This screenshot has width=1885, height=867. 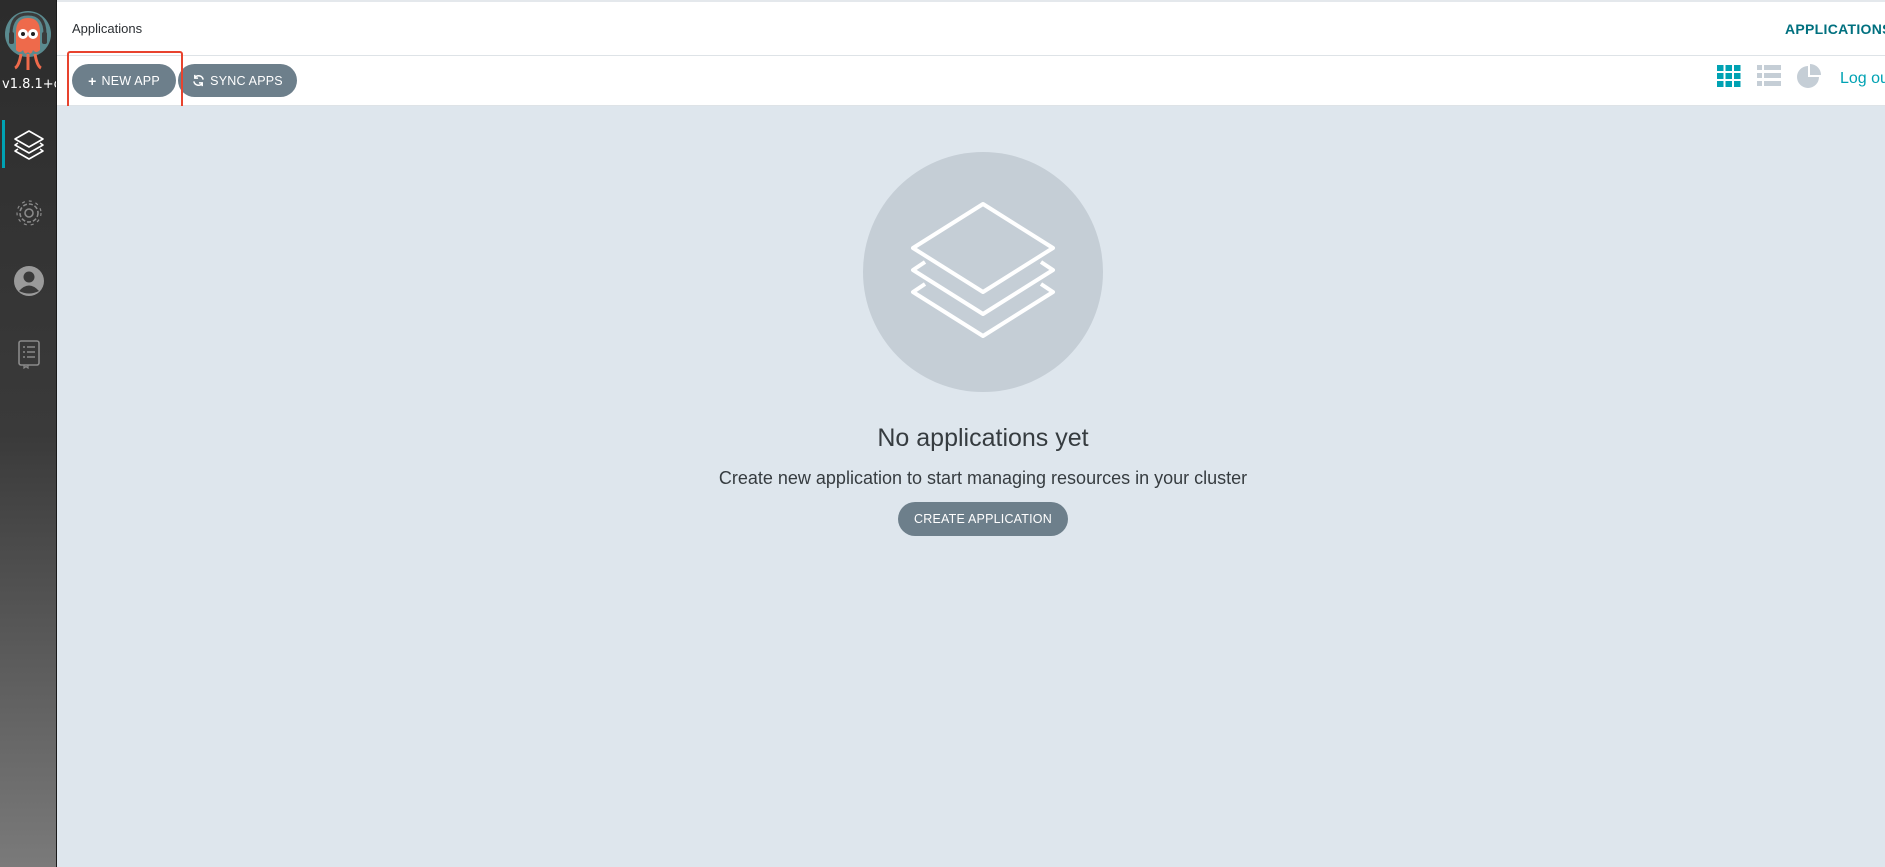 What do you see at coordinates (971, 28) in the screenshot?
I see `top-bar: Applications APPLICATIONS` at bounding box center [971, 28].